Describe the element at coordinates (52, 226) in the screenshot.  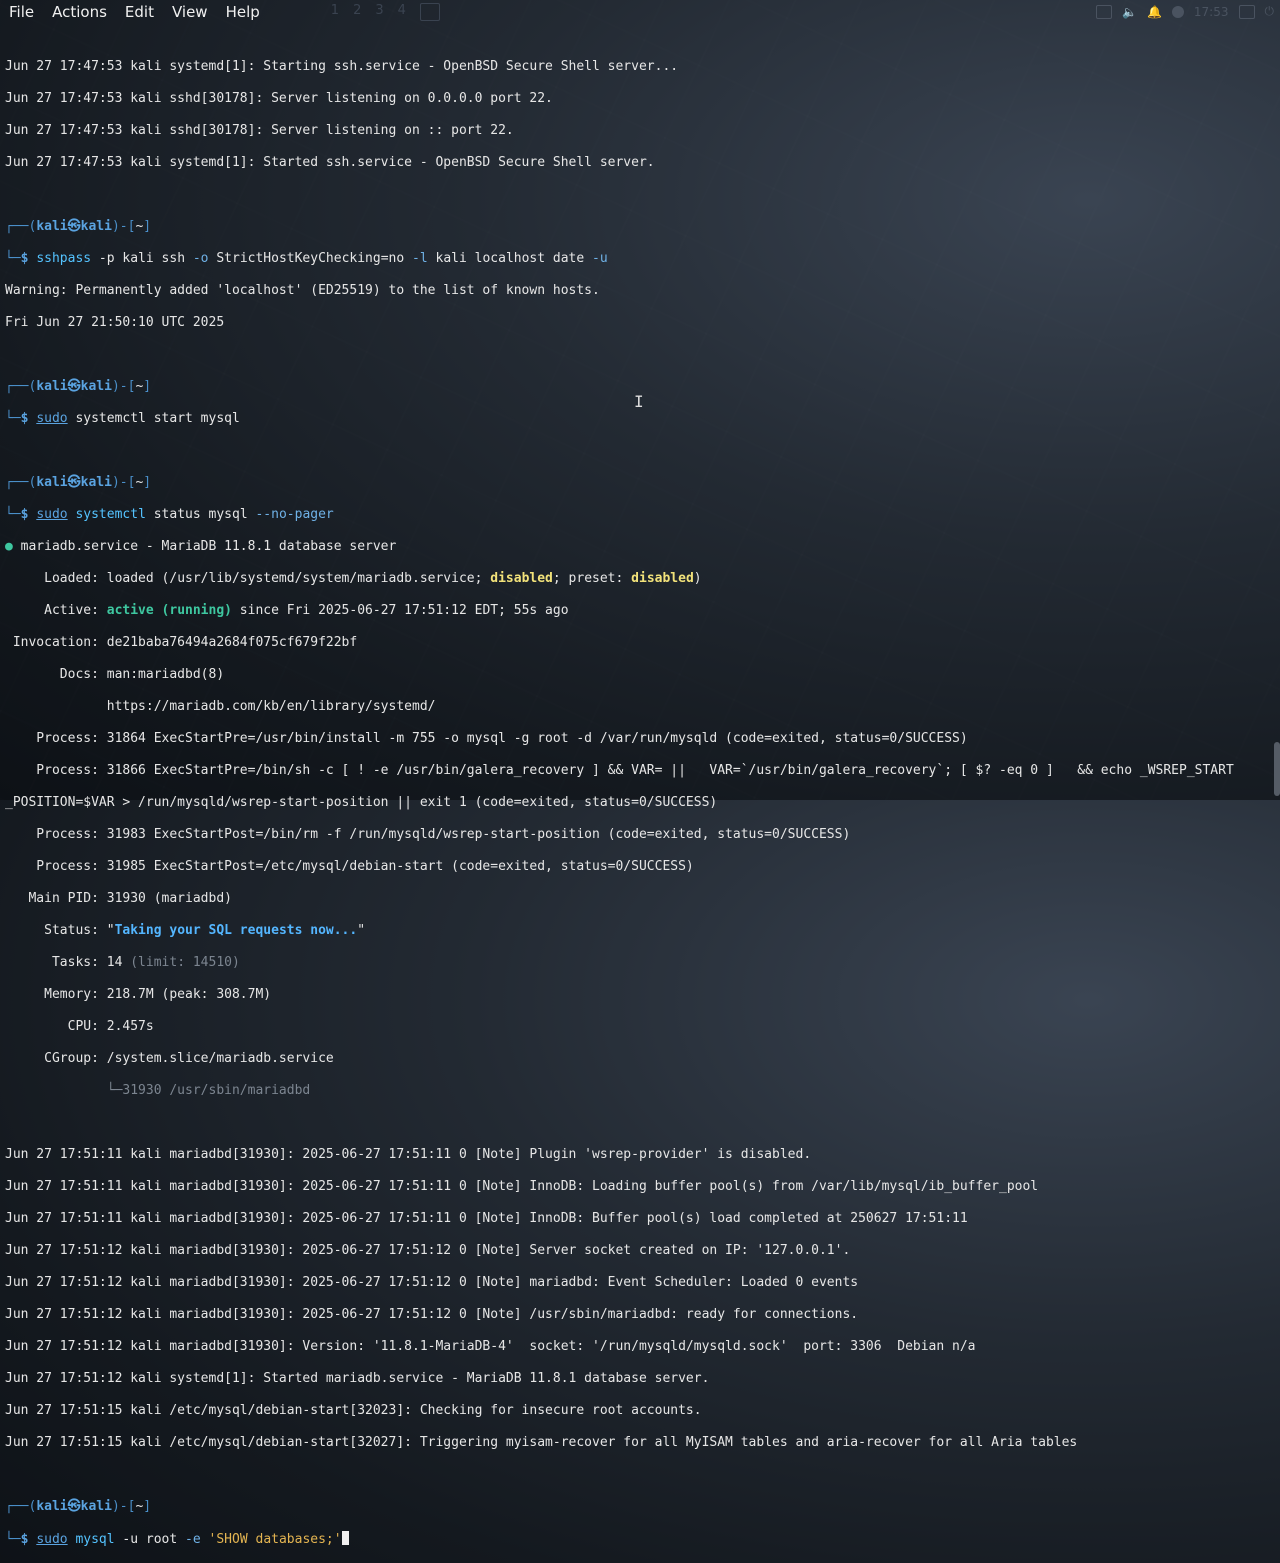
I see `prompt-user: kali` at that location.